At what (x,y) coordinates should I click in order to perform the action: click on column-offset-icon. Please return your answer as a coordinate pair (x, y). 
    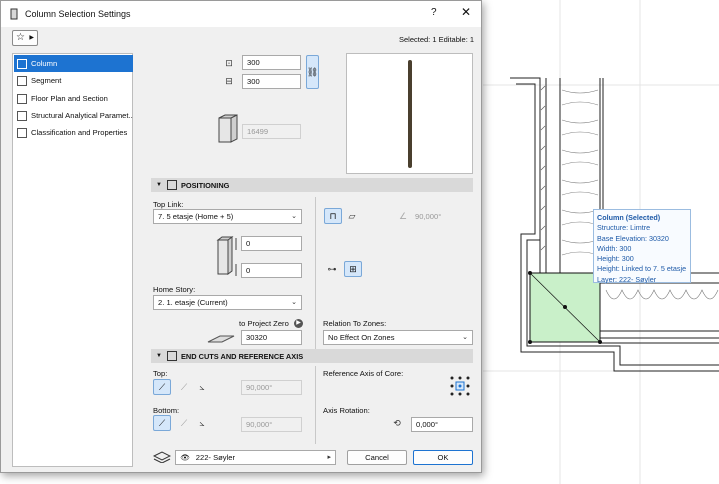
    Looking at the image, I should click on (226, 256).